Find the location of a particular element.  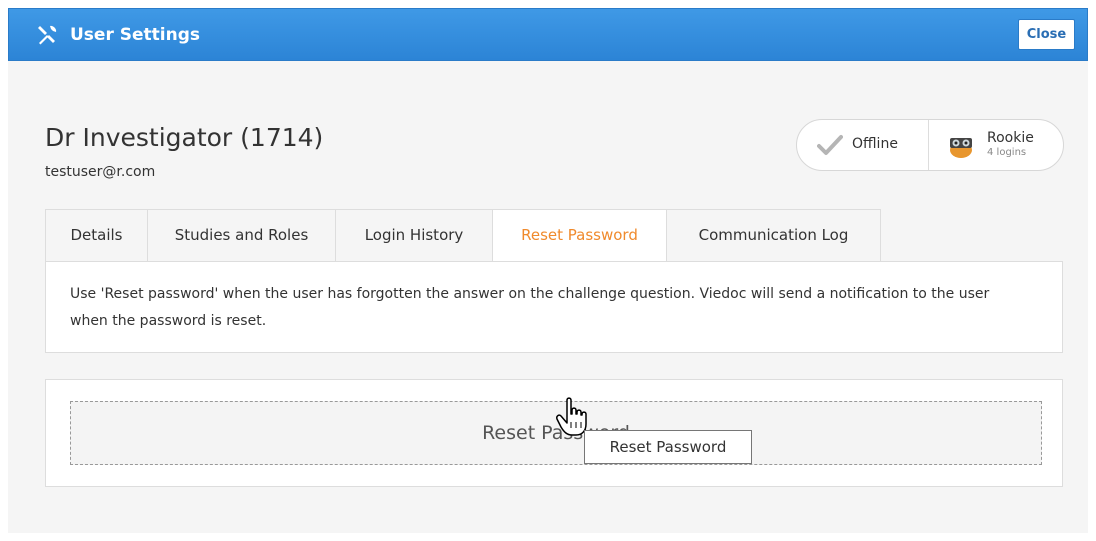

user-email: testuser@r.com is located at coordinates (100, 172).